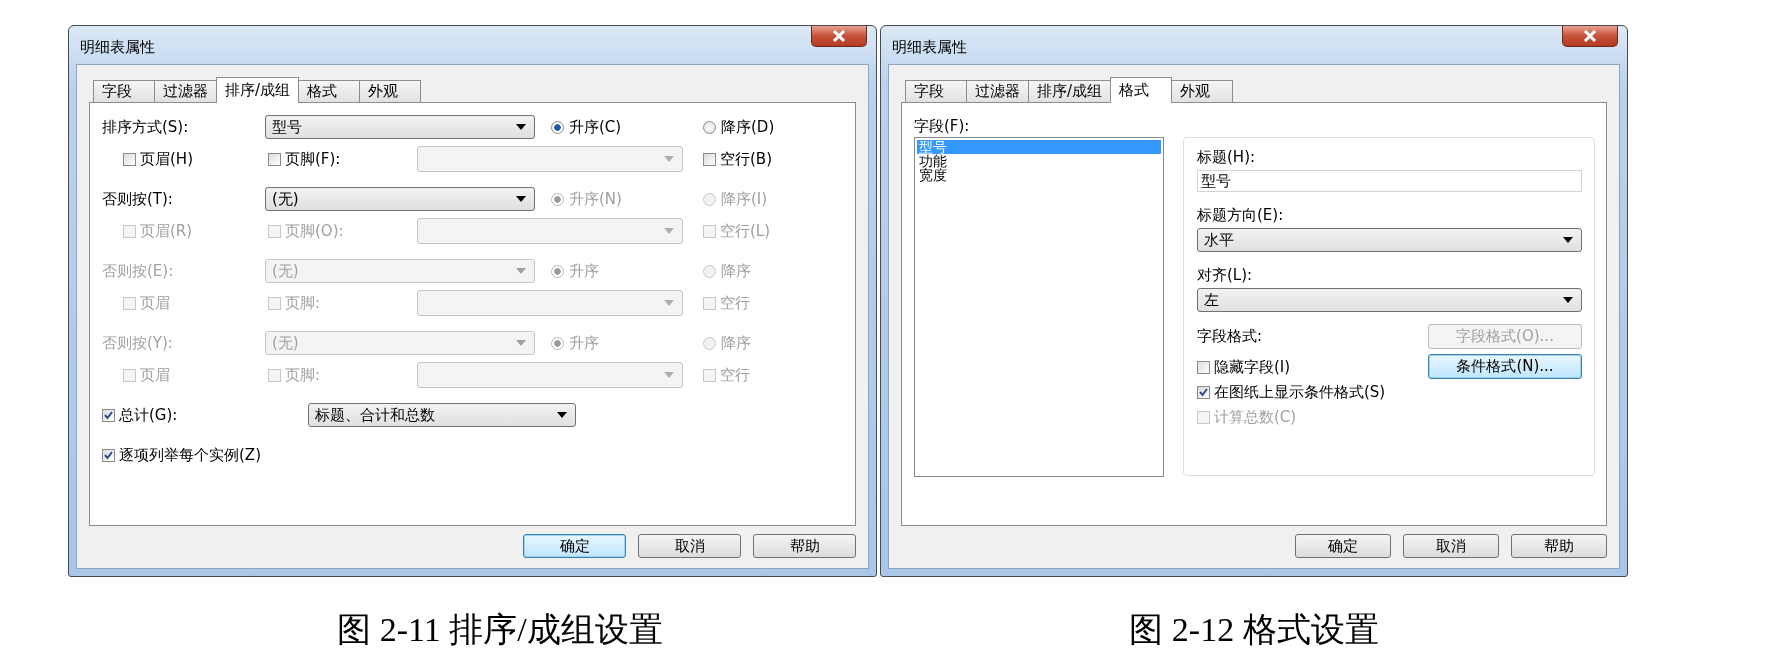  I want to click on total-dropdown: 标题、合计和总数, so click(442, 415).